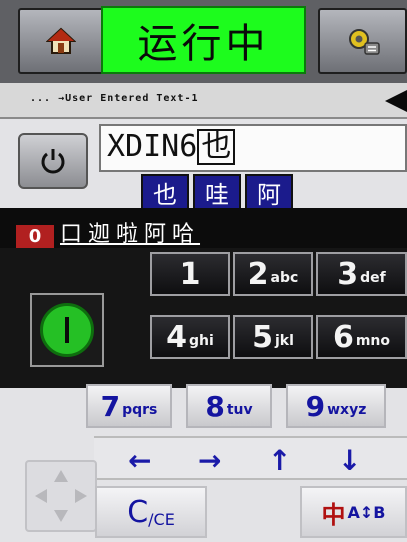 The height and width of the screenshot is (542, 407). I want to click on ime-tab-row: 口迦啦阿哈, so click(203, 229).